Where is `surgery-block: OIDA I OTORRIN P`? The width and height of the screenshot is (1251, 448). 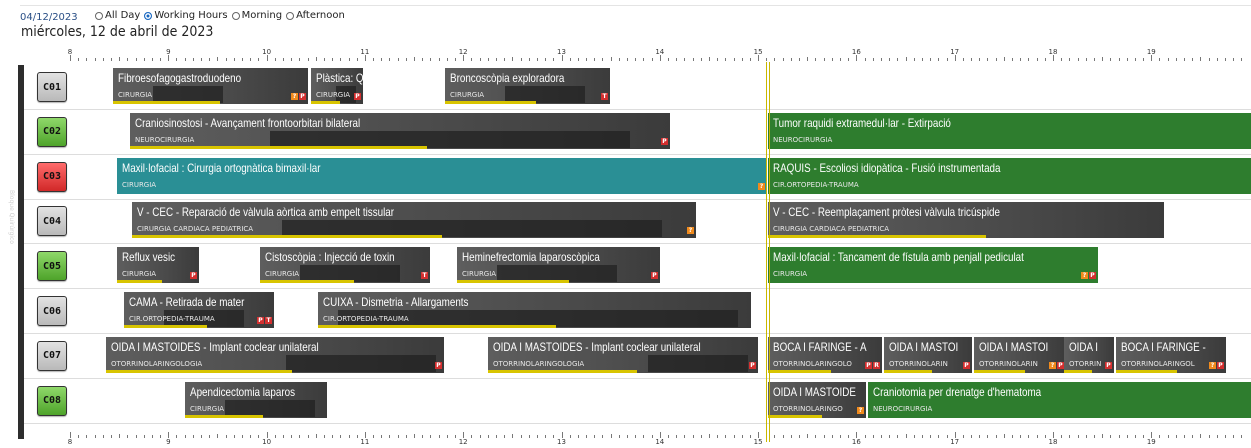 surgery-block: OIDA I OTORRIN P is located at coordinates (1089, 354).